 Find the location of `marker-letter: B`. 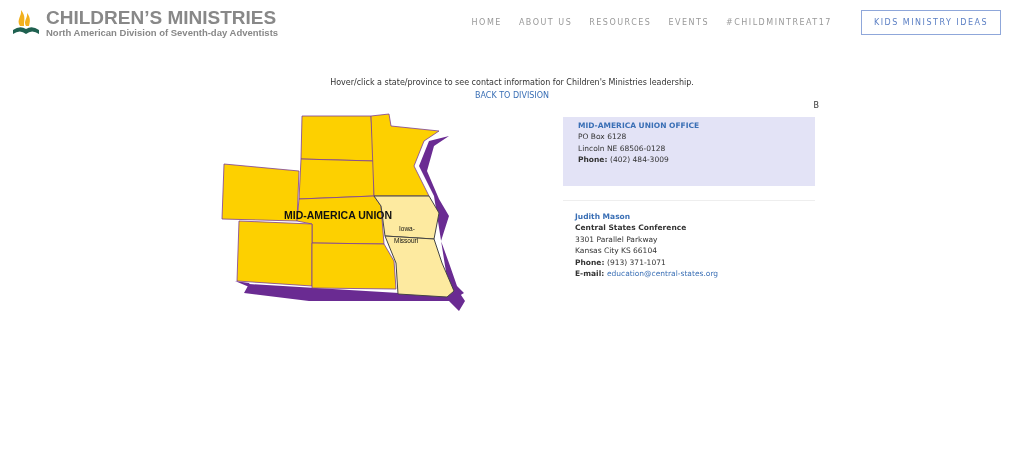

marker-letter: B is located at coordinates (816, 106).